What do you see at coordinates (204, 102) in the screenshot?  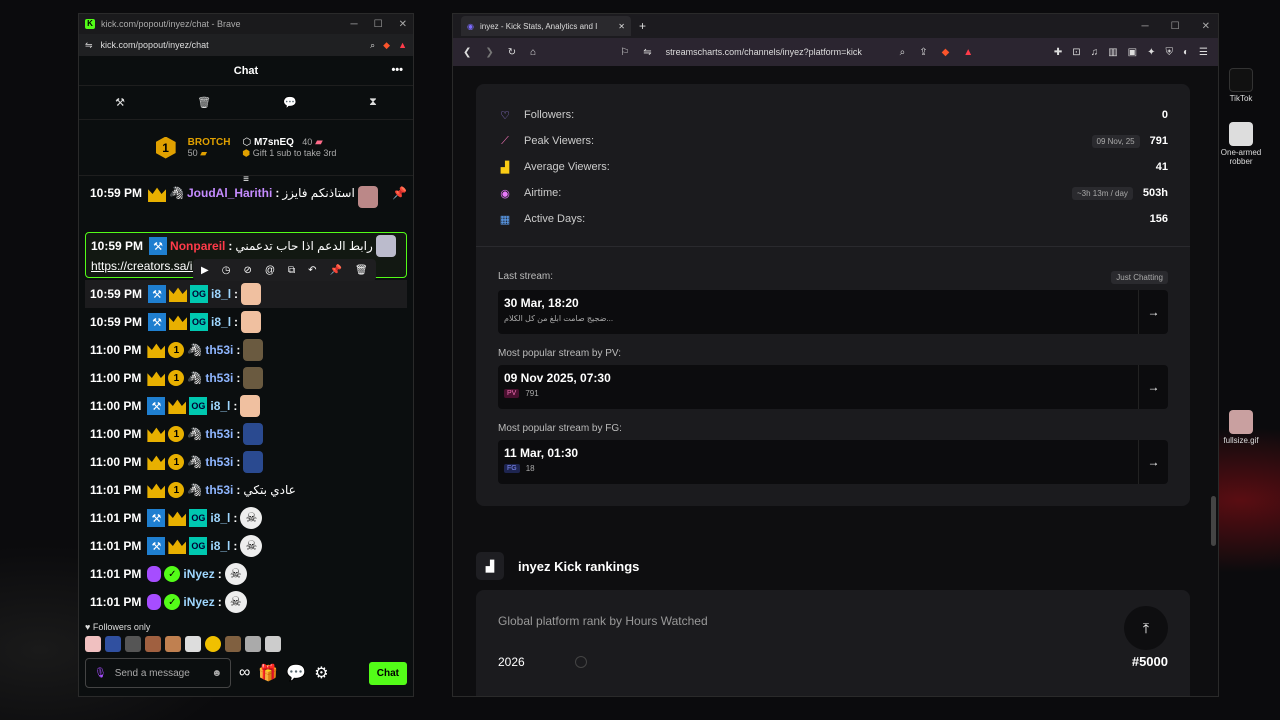 I see `trash-icon: 🗑` at bounding box center [204, 102].